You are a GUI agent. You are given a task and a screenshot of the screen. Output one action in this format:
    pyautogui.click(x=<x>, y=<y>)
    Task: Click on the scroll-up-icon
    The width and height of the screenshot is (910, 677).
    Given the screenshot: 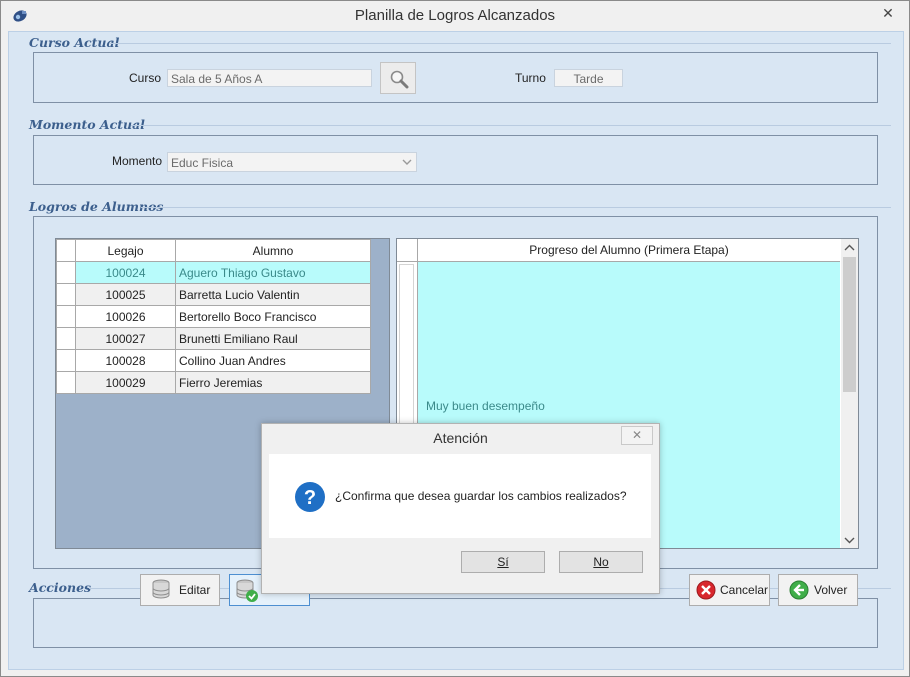 What is the action you would take?
    pyautogui.click(x=849, y=249)
    